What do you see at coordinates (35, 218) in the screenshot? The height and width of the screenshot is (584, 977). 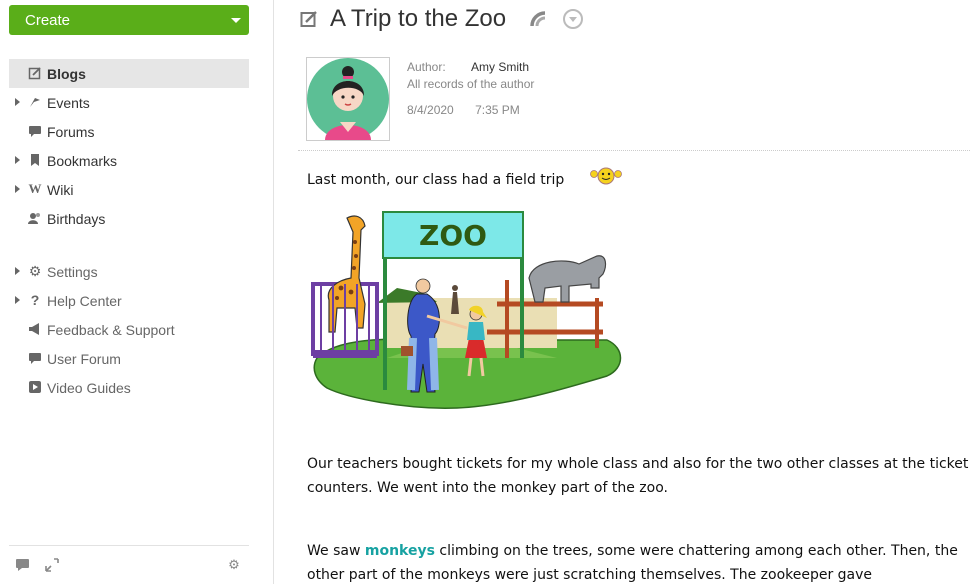 I see `birthdays-icon` at bounding box center [35, 218].